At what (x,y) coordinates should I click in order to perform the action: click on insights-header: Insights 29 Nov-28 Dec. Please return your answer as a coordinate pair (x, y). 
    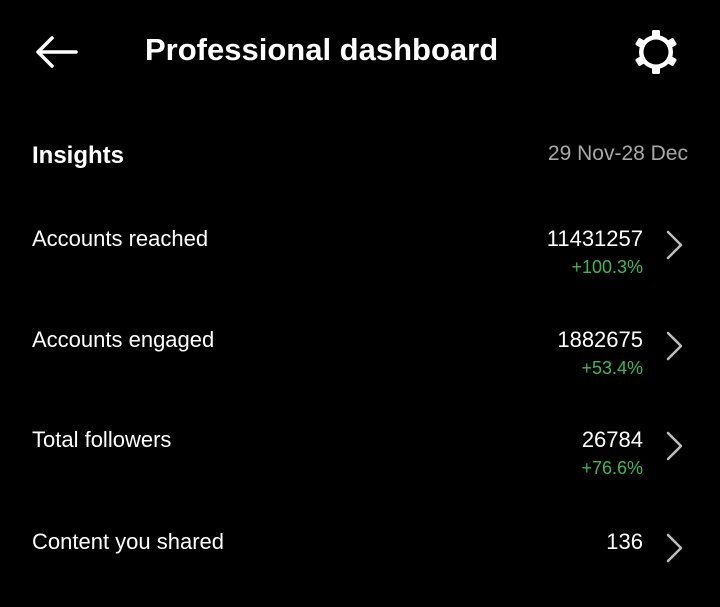
    Looking at the image, I should click on (360, 155).